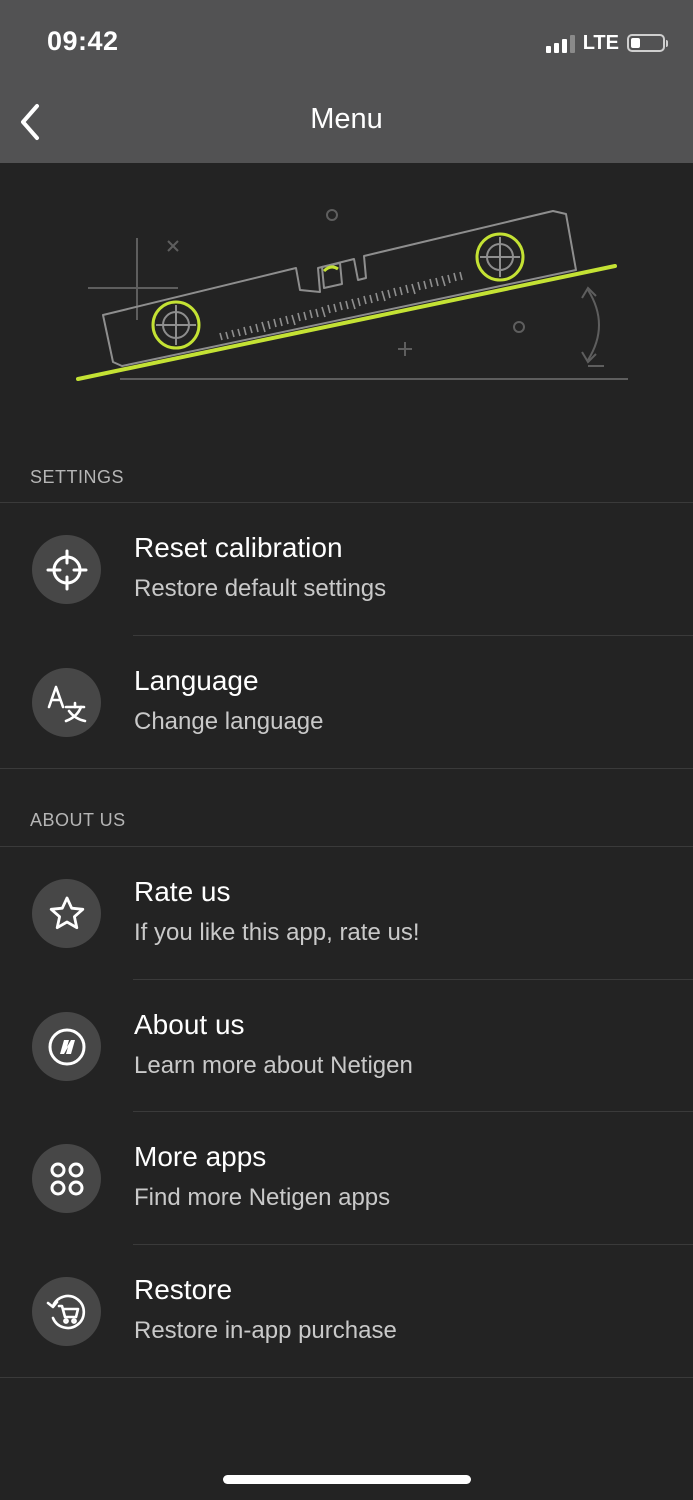  I want to click on battery-icon, so click(647, 43).